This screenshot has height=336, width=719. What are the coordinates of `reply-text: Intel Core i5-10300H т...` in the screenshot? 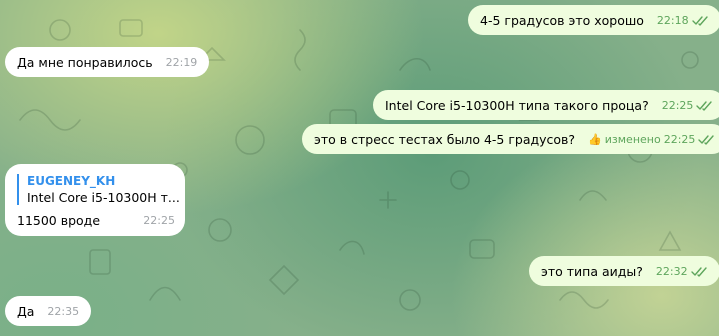 It's located at (103, 197).